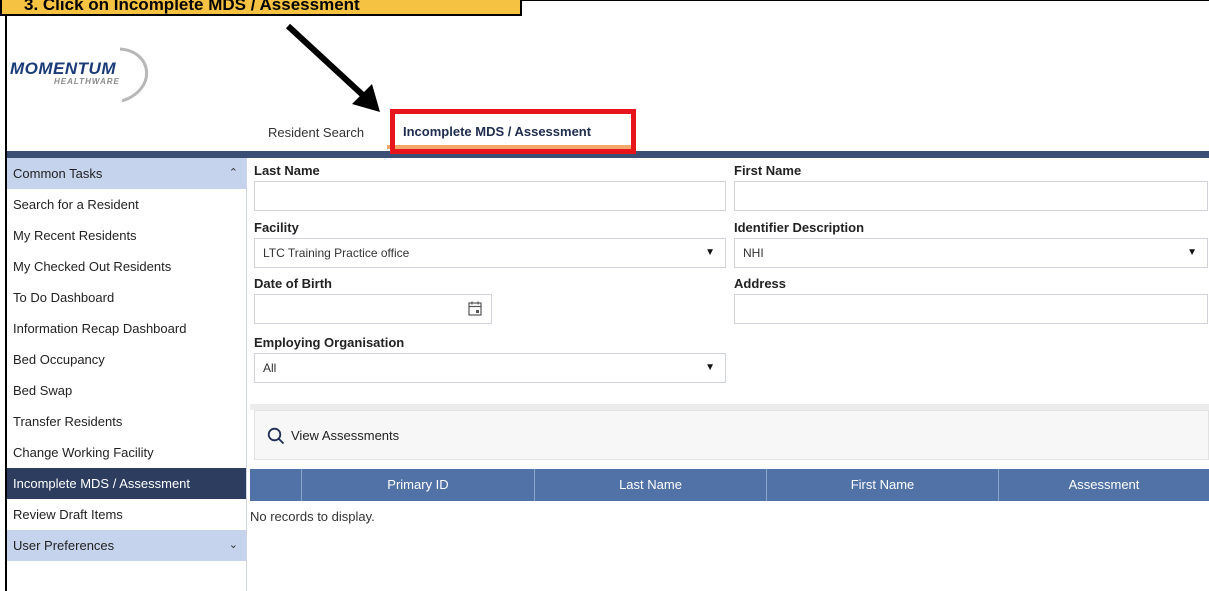 The height and width of the screenshot is (591, 1209). Describe the element at coordinates (475, 308) in the screenshot. I see `calendar-icon` at that location.